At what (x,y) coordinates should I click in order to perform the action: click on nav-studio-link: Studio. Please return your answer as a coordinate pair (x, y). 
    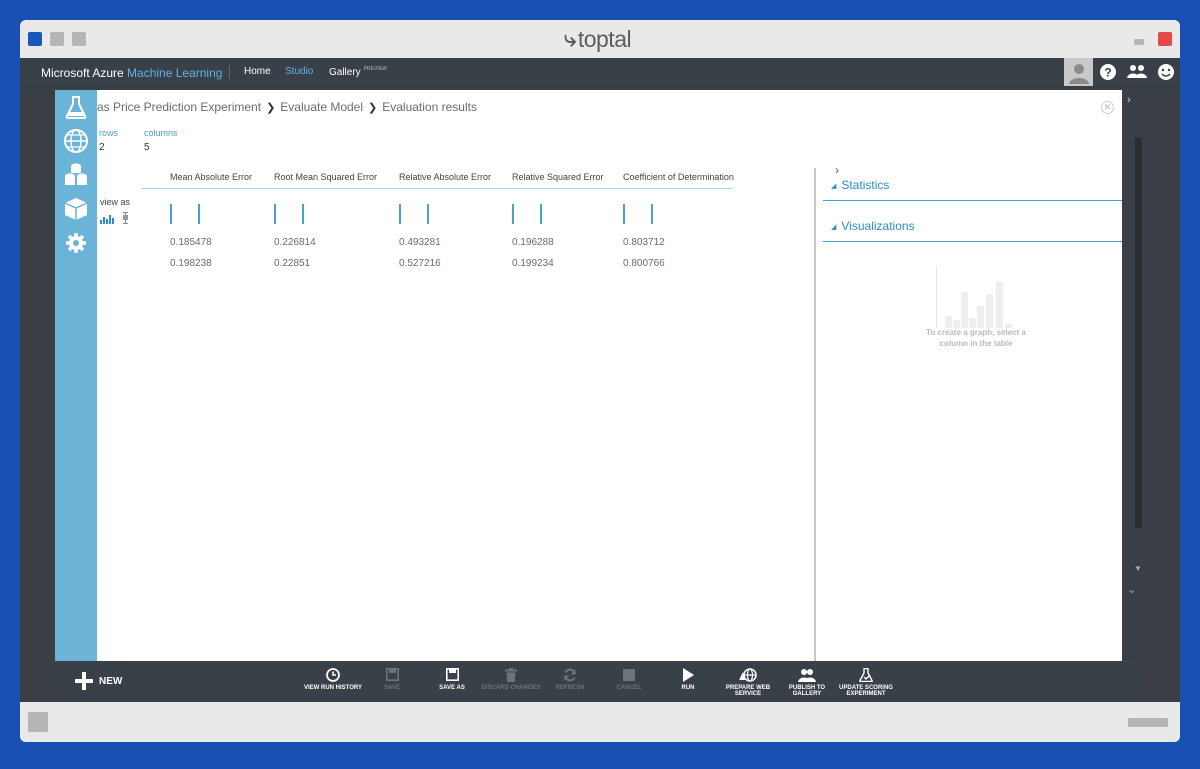
    Looking at the image, I should click on (299, 71).